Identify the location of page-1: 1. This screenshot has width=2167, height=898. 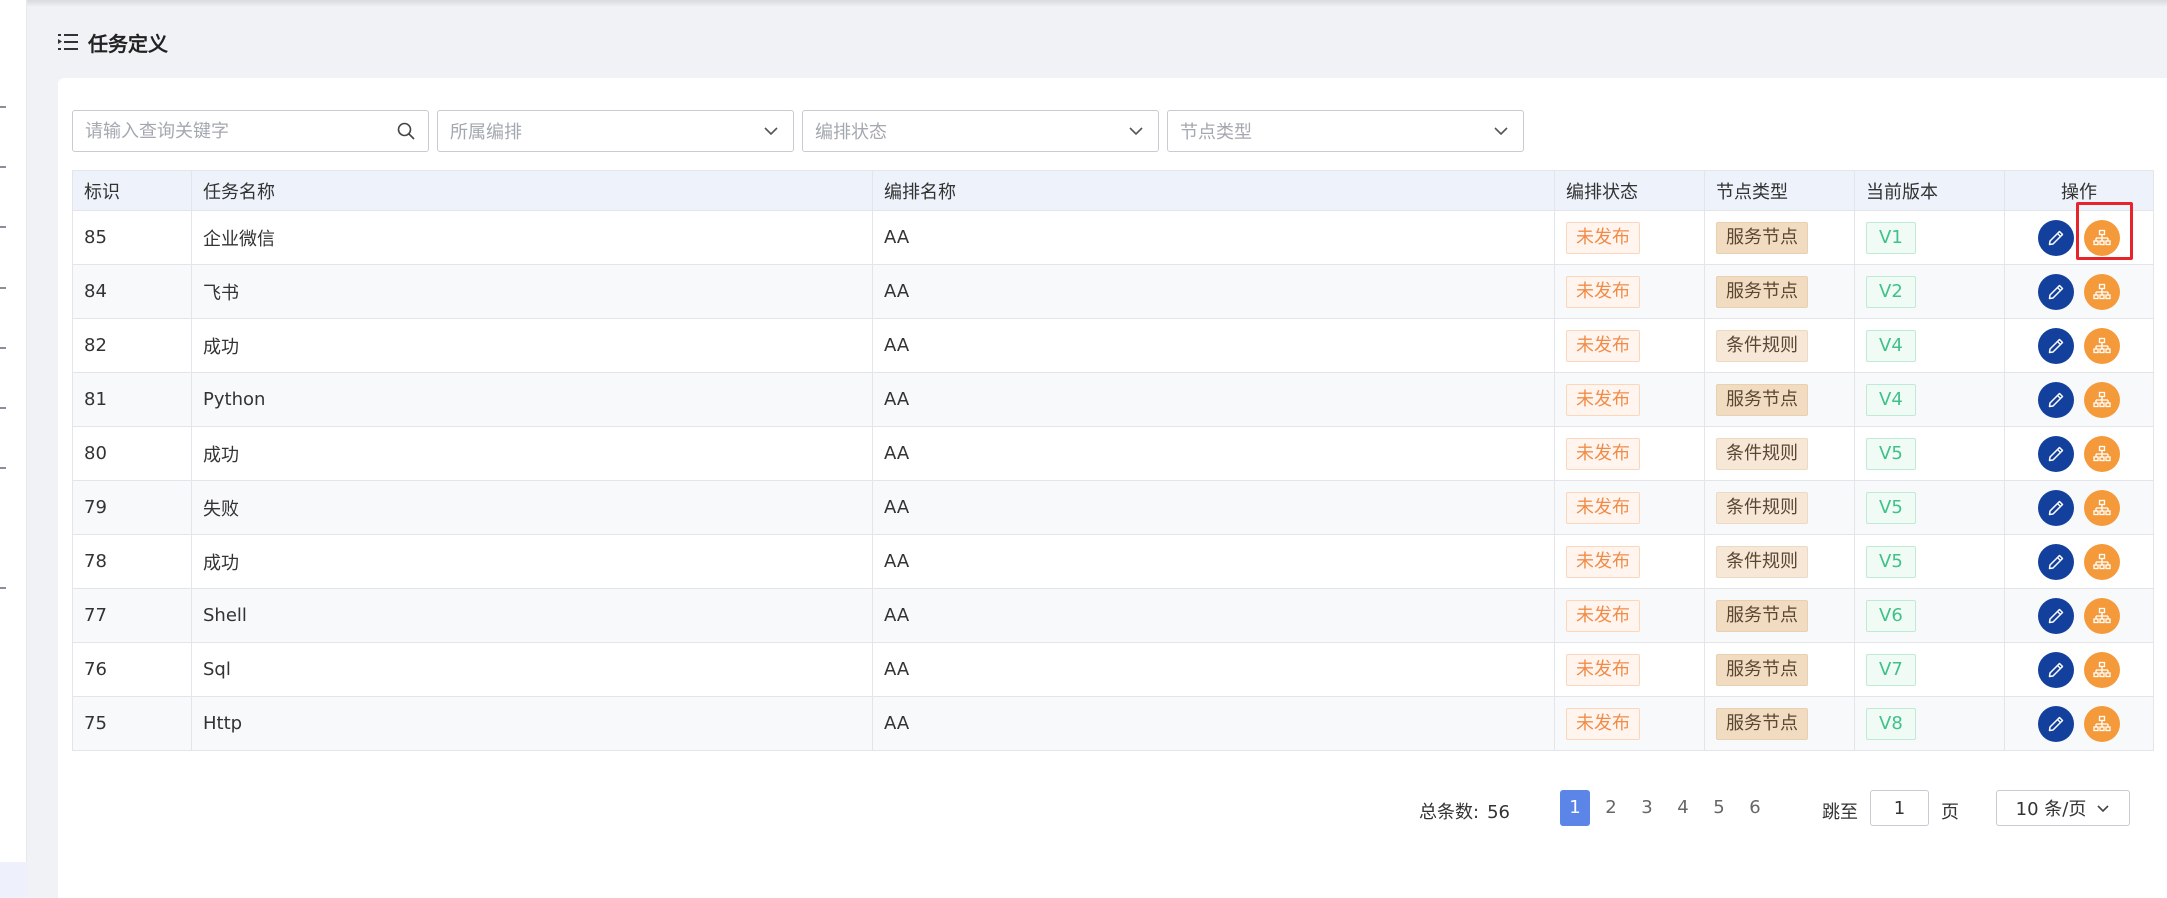
(1575, 808).